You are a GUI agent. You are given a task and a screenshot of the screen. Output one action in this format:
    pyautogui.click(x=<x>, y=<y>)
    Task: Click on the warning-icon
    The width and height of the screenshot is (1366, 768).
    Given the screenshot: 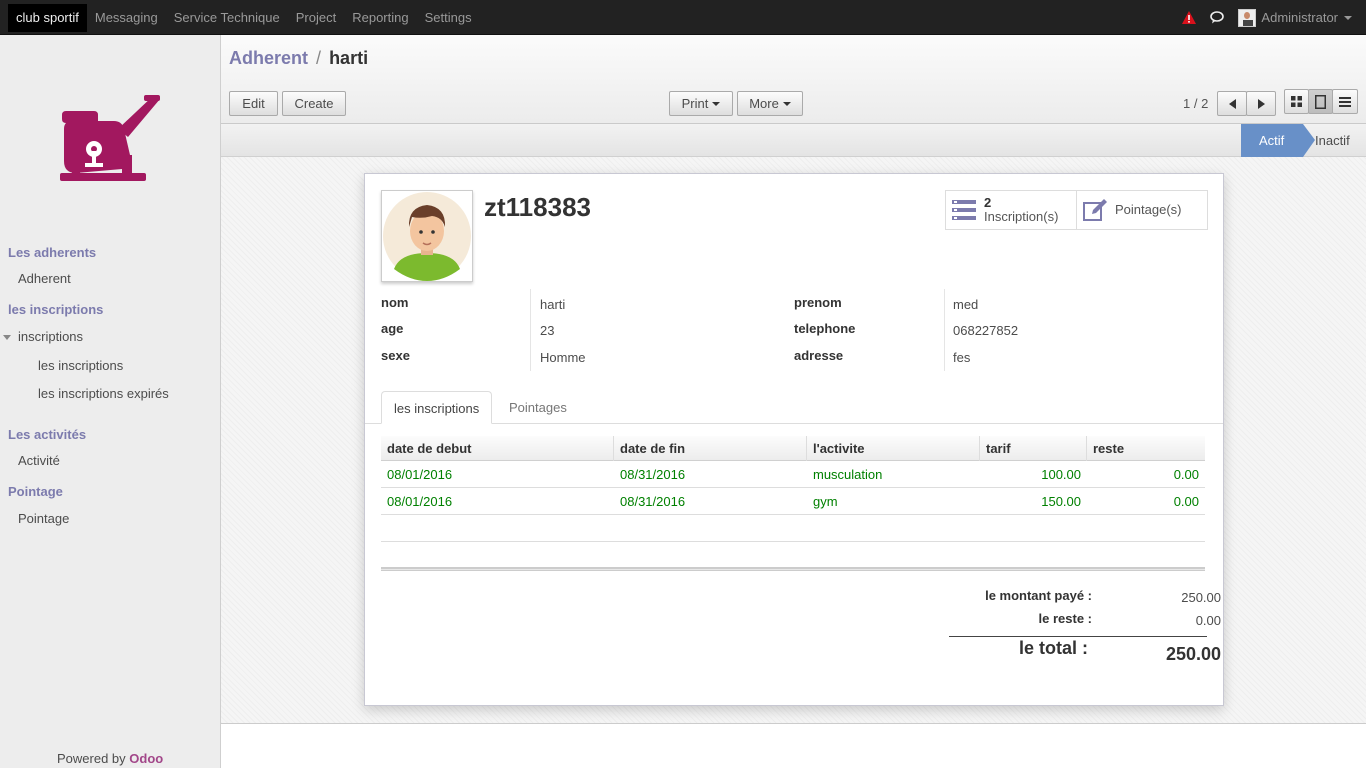 What is the action you would take?
    pyautogui.click(x=1189, y=17)
    